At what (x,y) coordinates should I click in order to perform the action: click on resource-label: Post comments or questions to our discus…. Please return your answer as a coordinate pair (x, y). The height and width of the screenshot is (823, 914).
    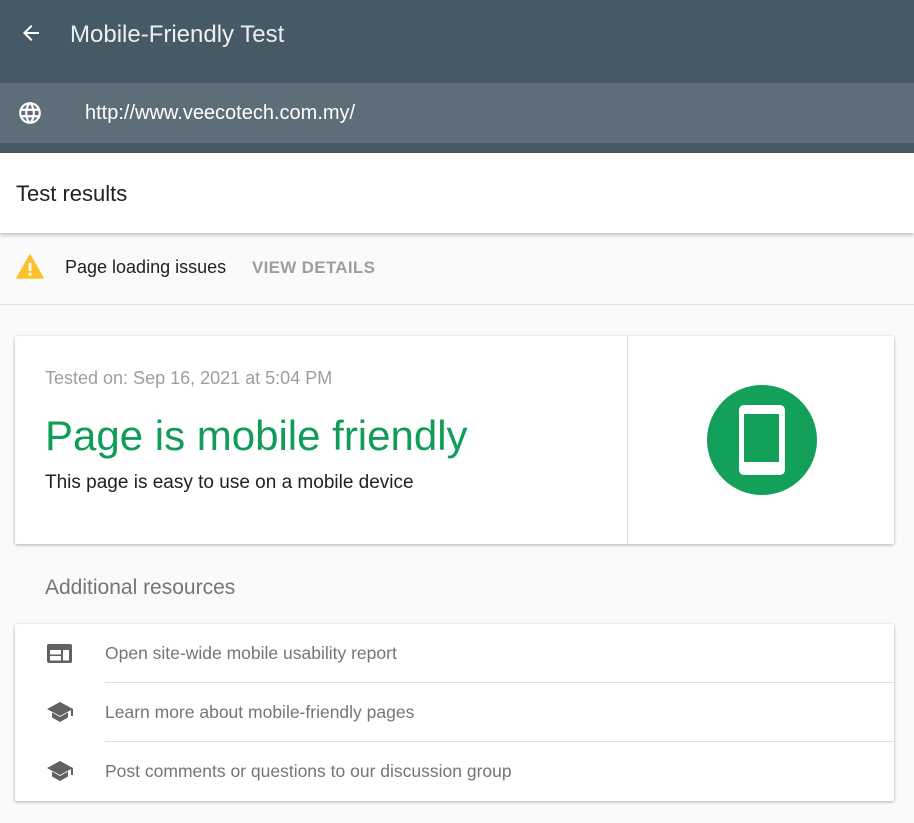
    Looking at the image, I should click on (308, 771).